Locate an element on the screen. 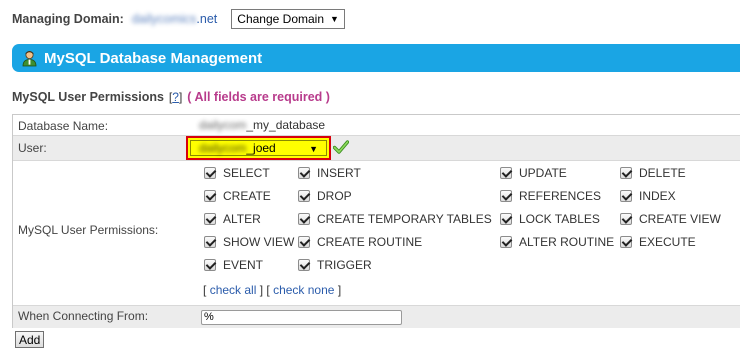 The width and height of the screenshot is (740, 358). help-link: ? is located at coordinates (175, 97).